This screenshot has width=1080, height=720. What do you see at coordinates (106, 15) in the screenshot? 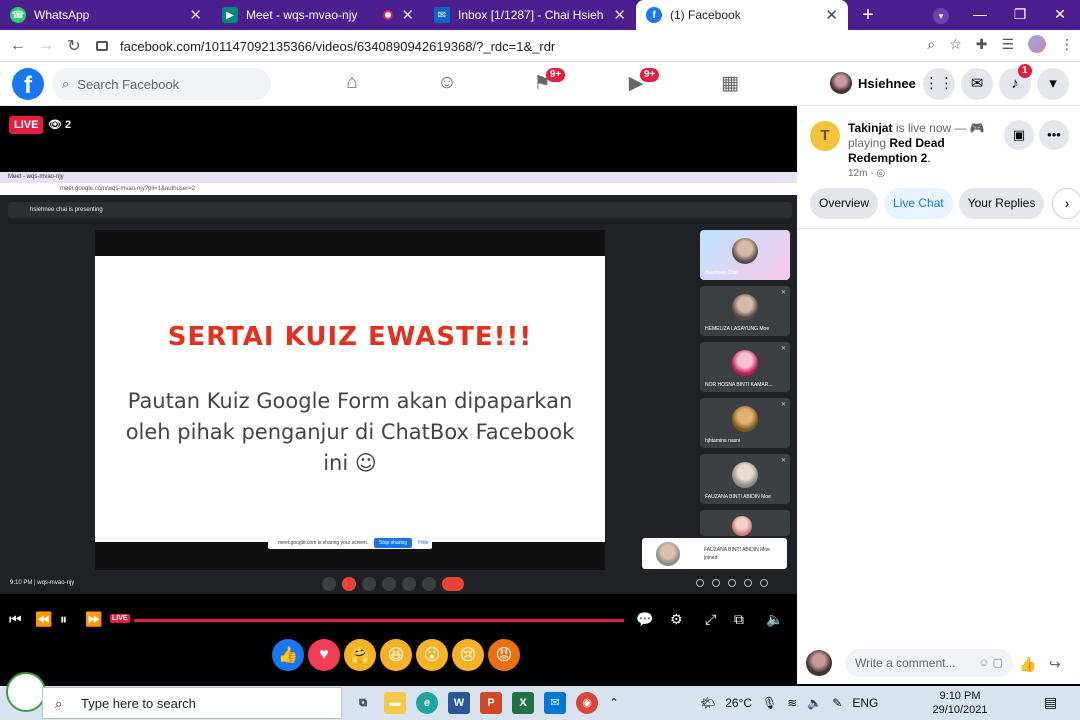
I see `tab-whatsapp: ☎ WhatsApp ✕` at bounding box center [106, 15].